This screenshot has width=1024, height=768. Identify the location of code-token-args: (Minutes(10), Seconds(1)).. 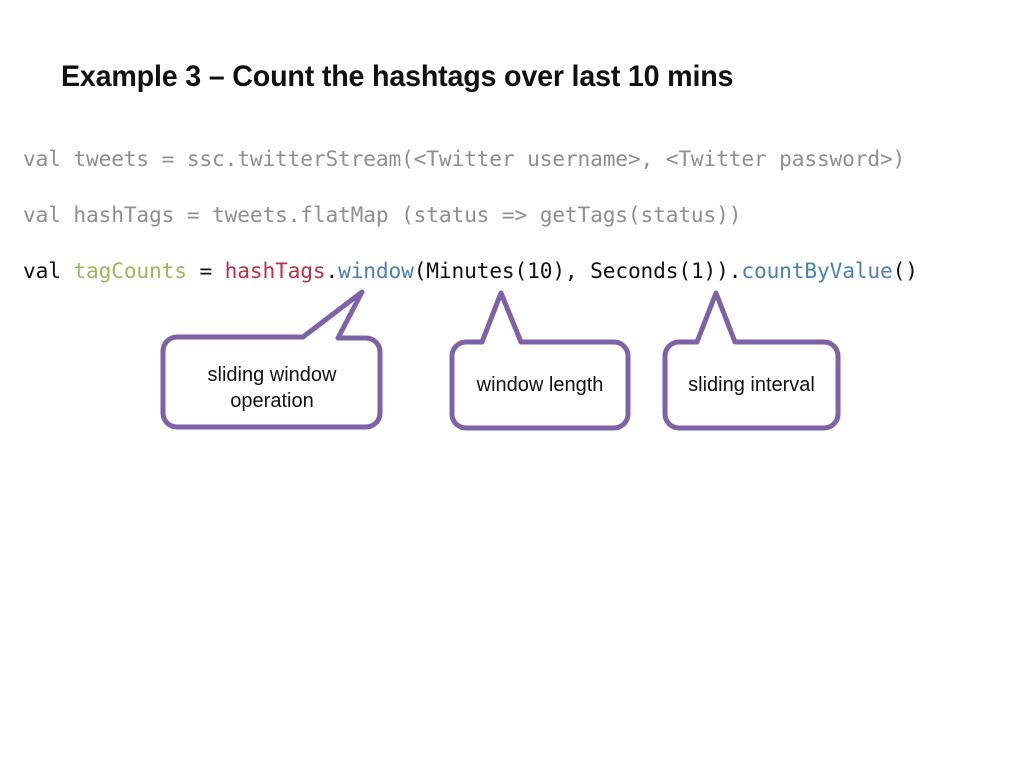
(577, 271).